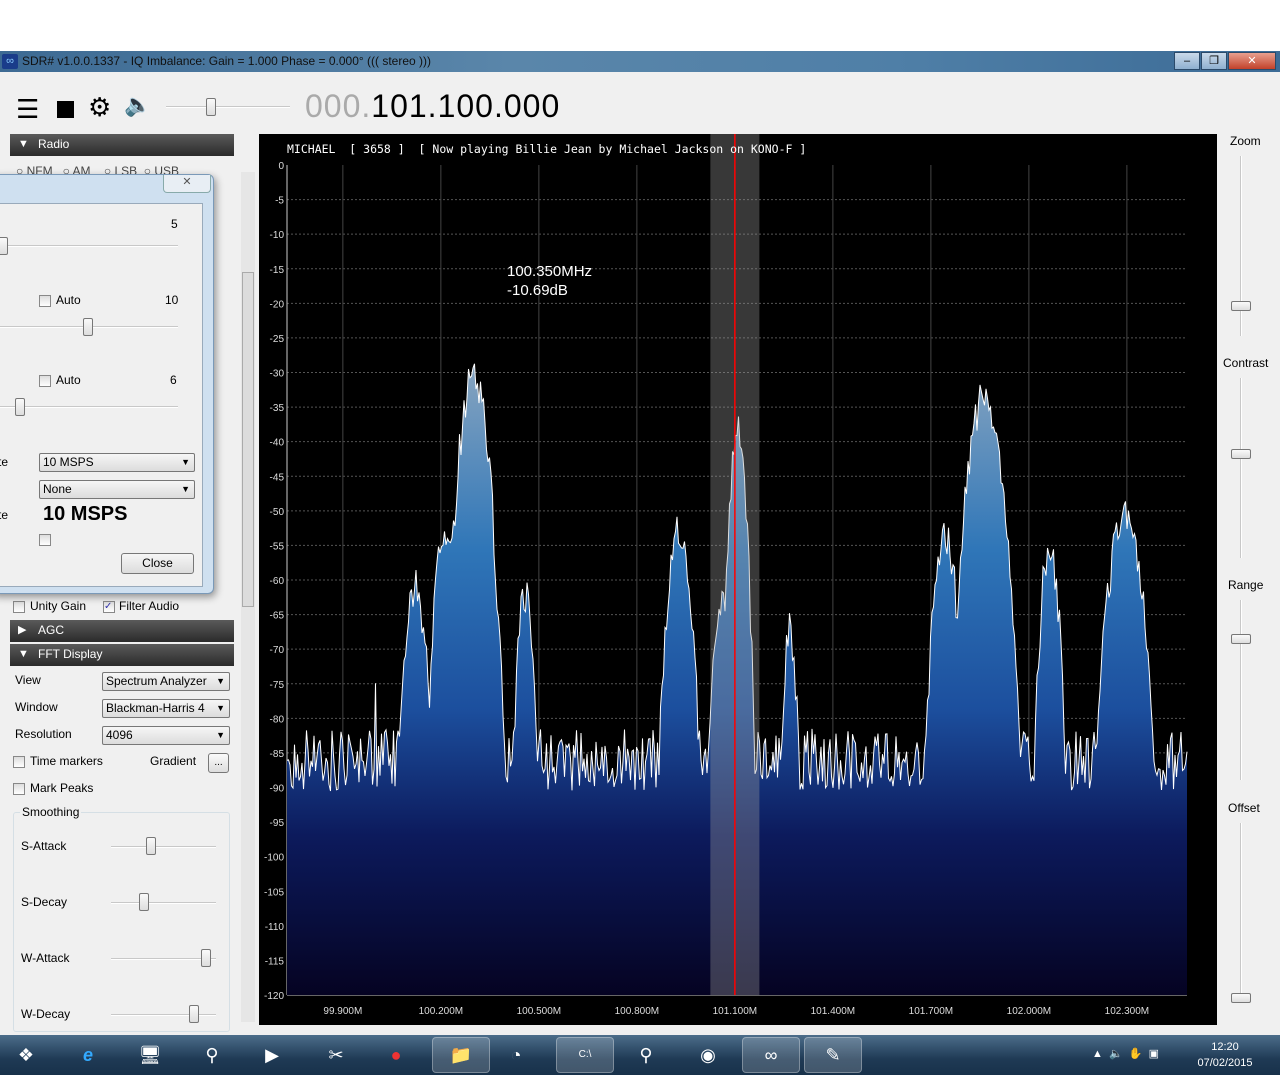 This screenshot has height=1075, width=1280. I want to click on zoom-slider-thumb, so click(1241, 305).